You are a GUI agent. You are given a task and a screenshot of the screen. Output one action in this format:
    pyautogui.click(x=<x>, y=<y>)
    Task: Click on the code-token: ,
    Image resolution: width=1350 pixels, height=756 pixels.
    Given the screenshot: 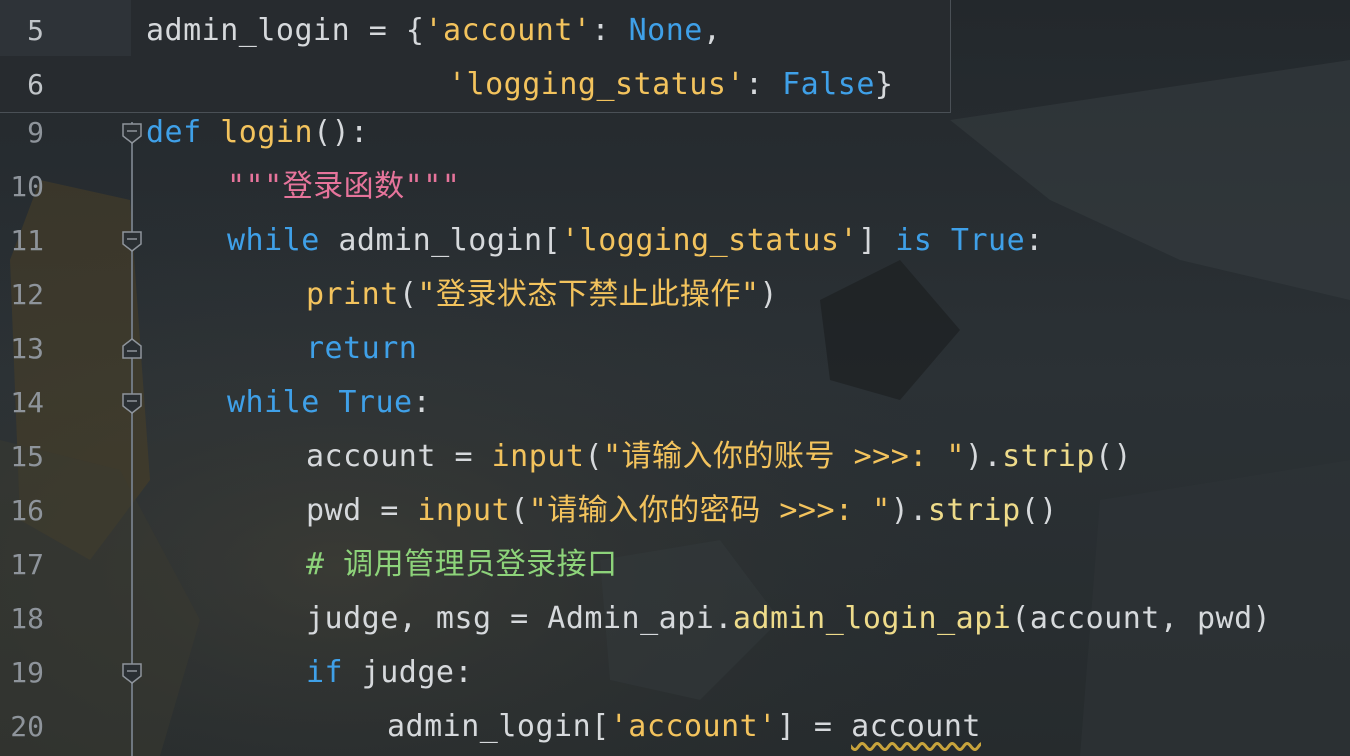 What is the action you would take?
    pyautogui.click(x=712, y=30)
    